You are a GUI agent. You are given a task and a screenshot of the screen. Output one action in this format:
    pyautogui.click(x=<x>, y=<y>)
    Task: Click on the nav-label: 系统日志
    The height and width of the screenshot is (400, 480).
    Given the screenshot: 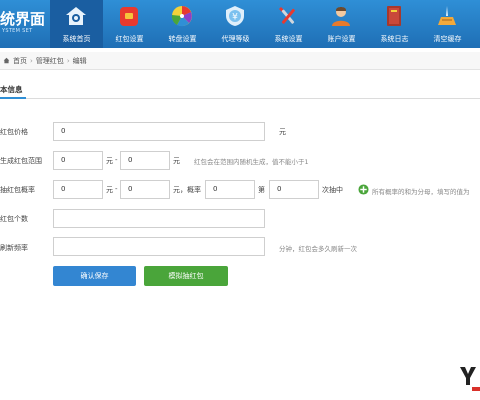 What is the action you would take?
    pyautogui.click(x=394, y=39)
    